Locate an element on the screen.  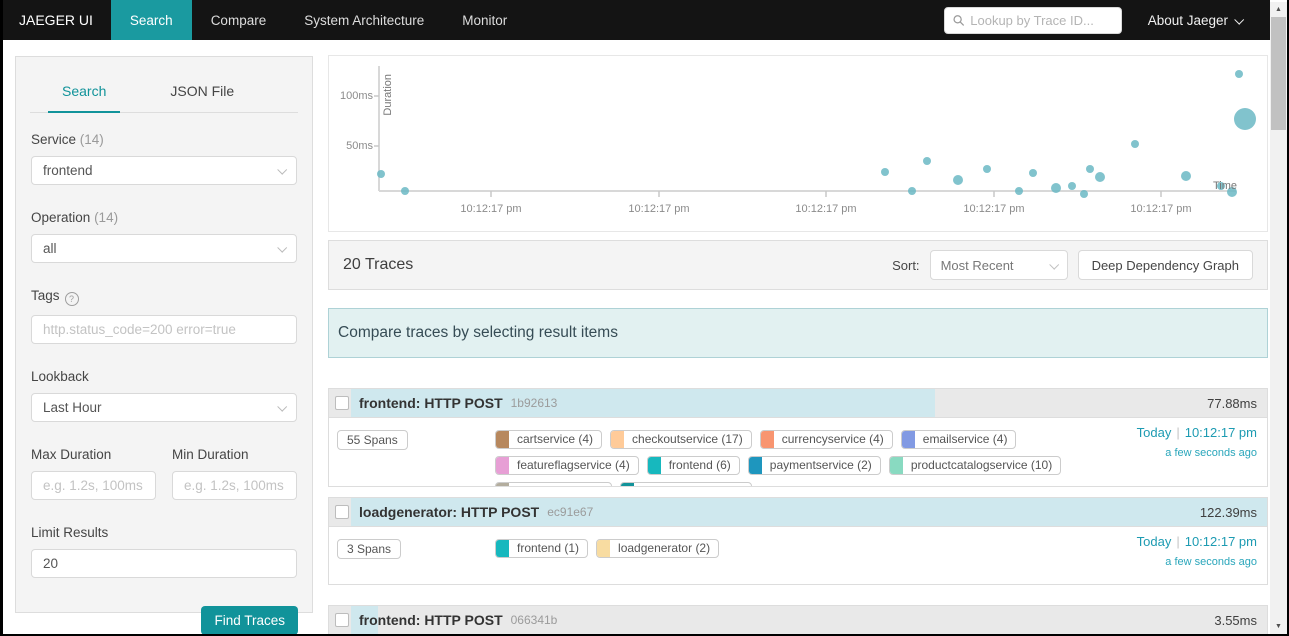
nav-item-compare: Compare is located at coordinates (239, 20).